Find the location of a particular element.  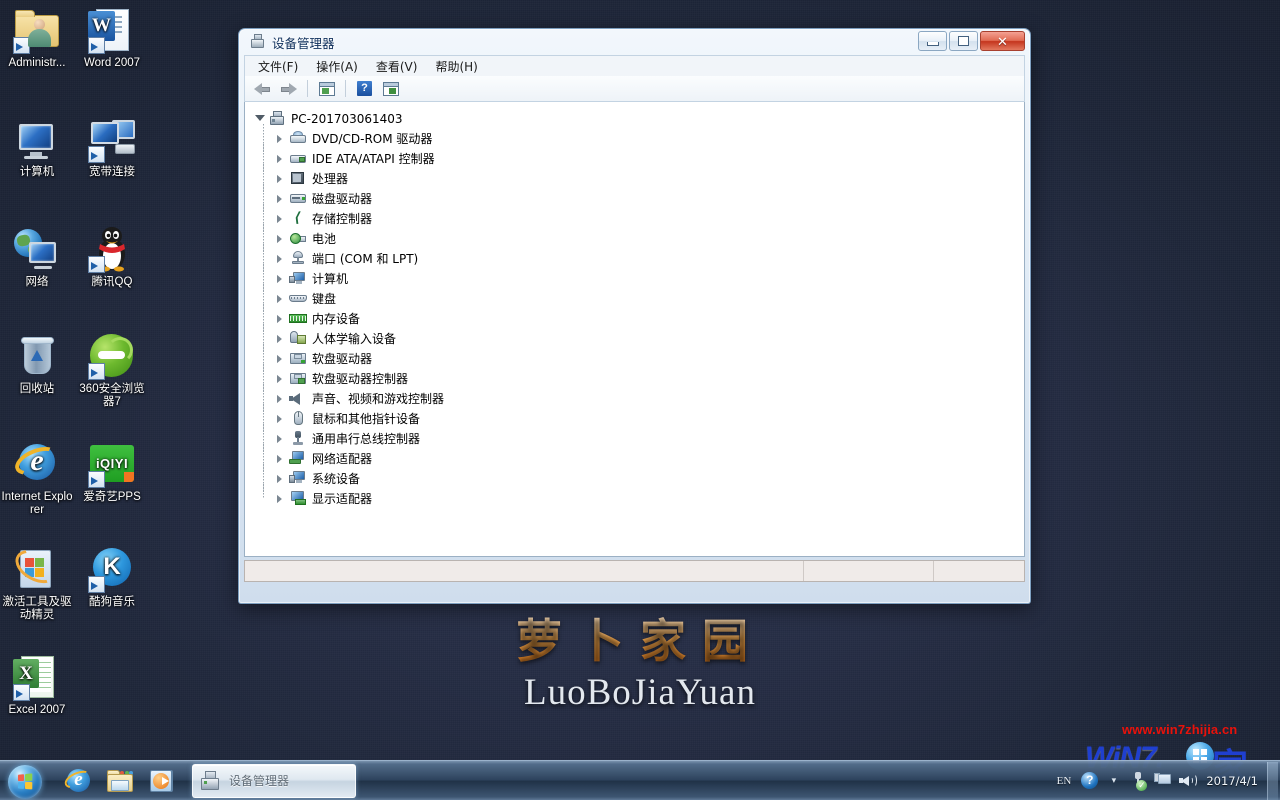

disk-drive-icon is located at coordinates (298, 198).